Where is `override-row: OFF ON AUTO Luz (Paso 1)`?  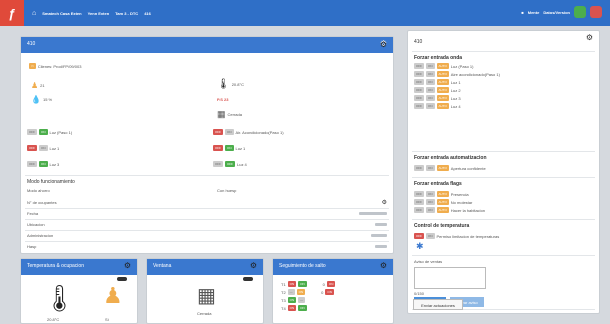
override-row: OFF ON AUTO Luz (Paso 1) is located at coordinates (457, 66).